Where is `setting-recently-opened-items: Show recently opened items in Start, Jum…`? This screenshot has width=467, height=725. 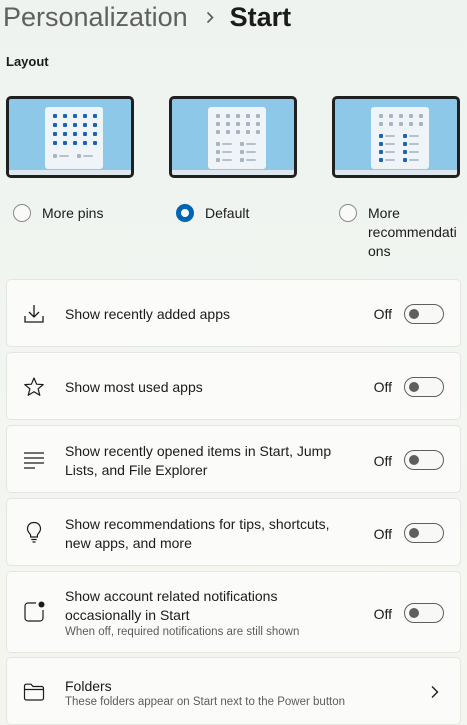 setting-recently-opened-items: Show recently opened items in Start, Jum… is located at coordinates (233, 459).